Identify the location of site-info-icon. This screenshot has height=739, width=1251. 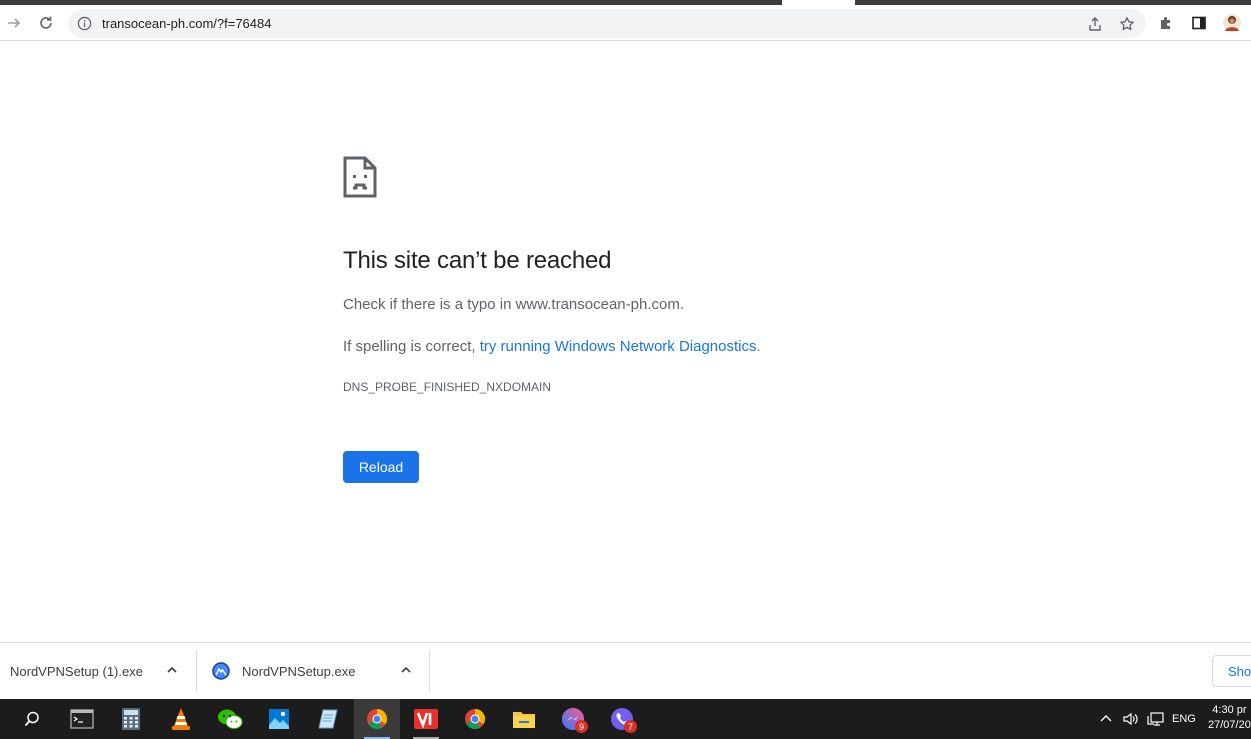
(84, 23).